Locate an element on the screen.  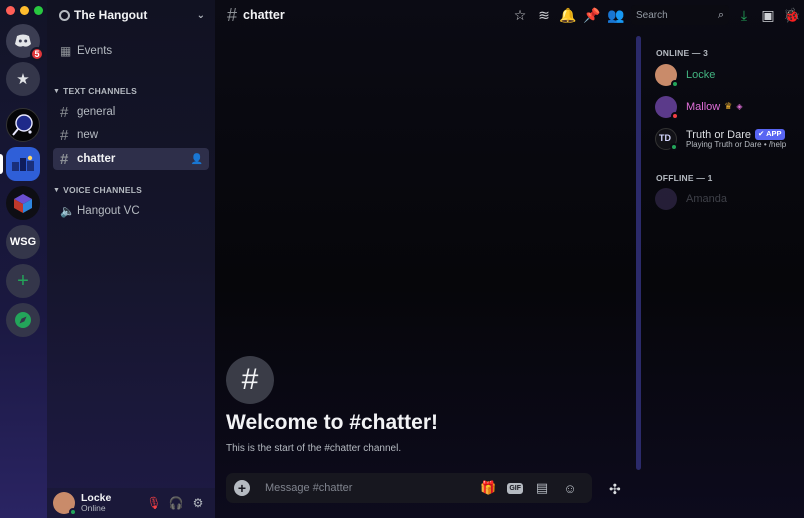
welcome-title: Welcome to #chatter! is located at coordinates (332, 422).